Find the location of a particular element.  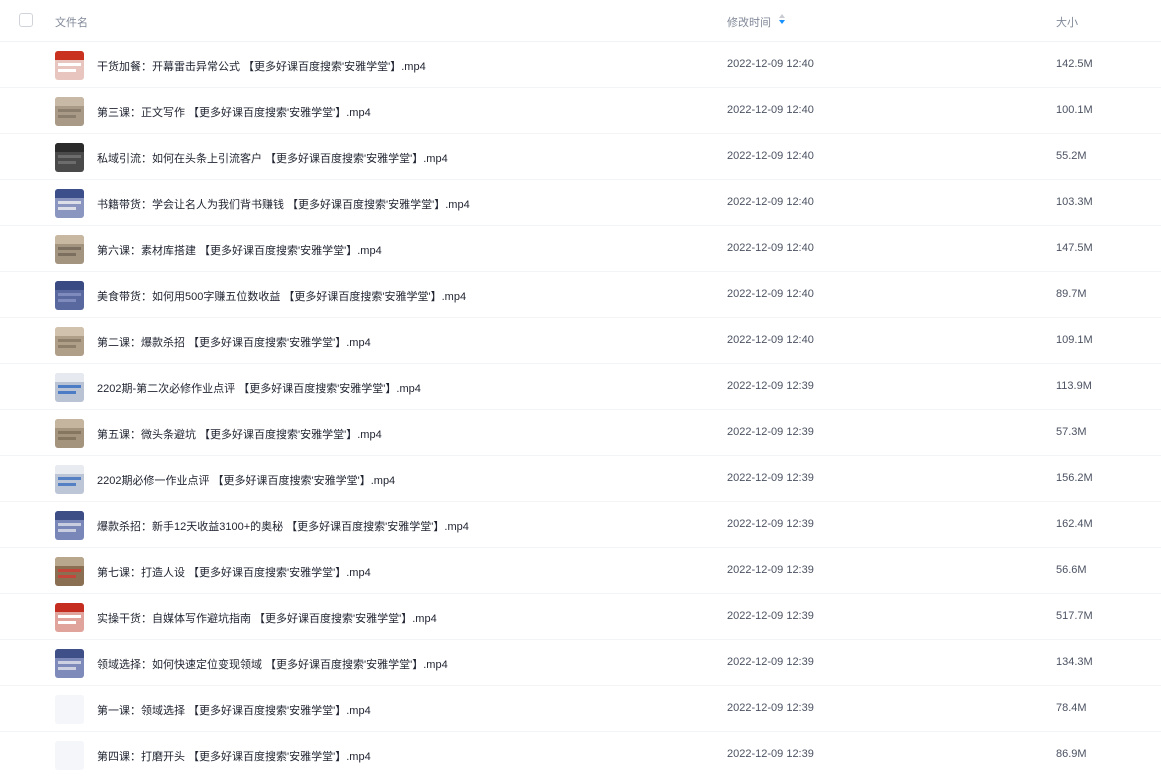

file-name: 干货加餐：开幕雷击异常公式 【更多好课百度搜索'安雅学堂'】.mp4 is located at coordinates (261, 66).